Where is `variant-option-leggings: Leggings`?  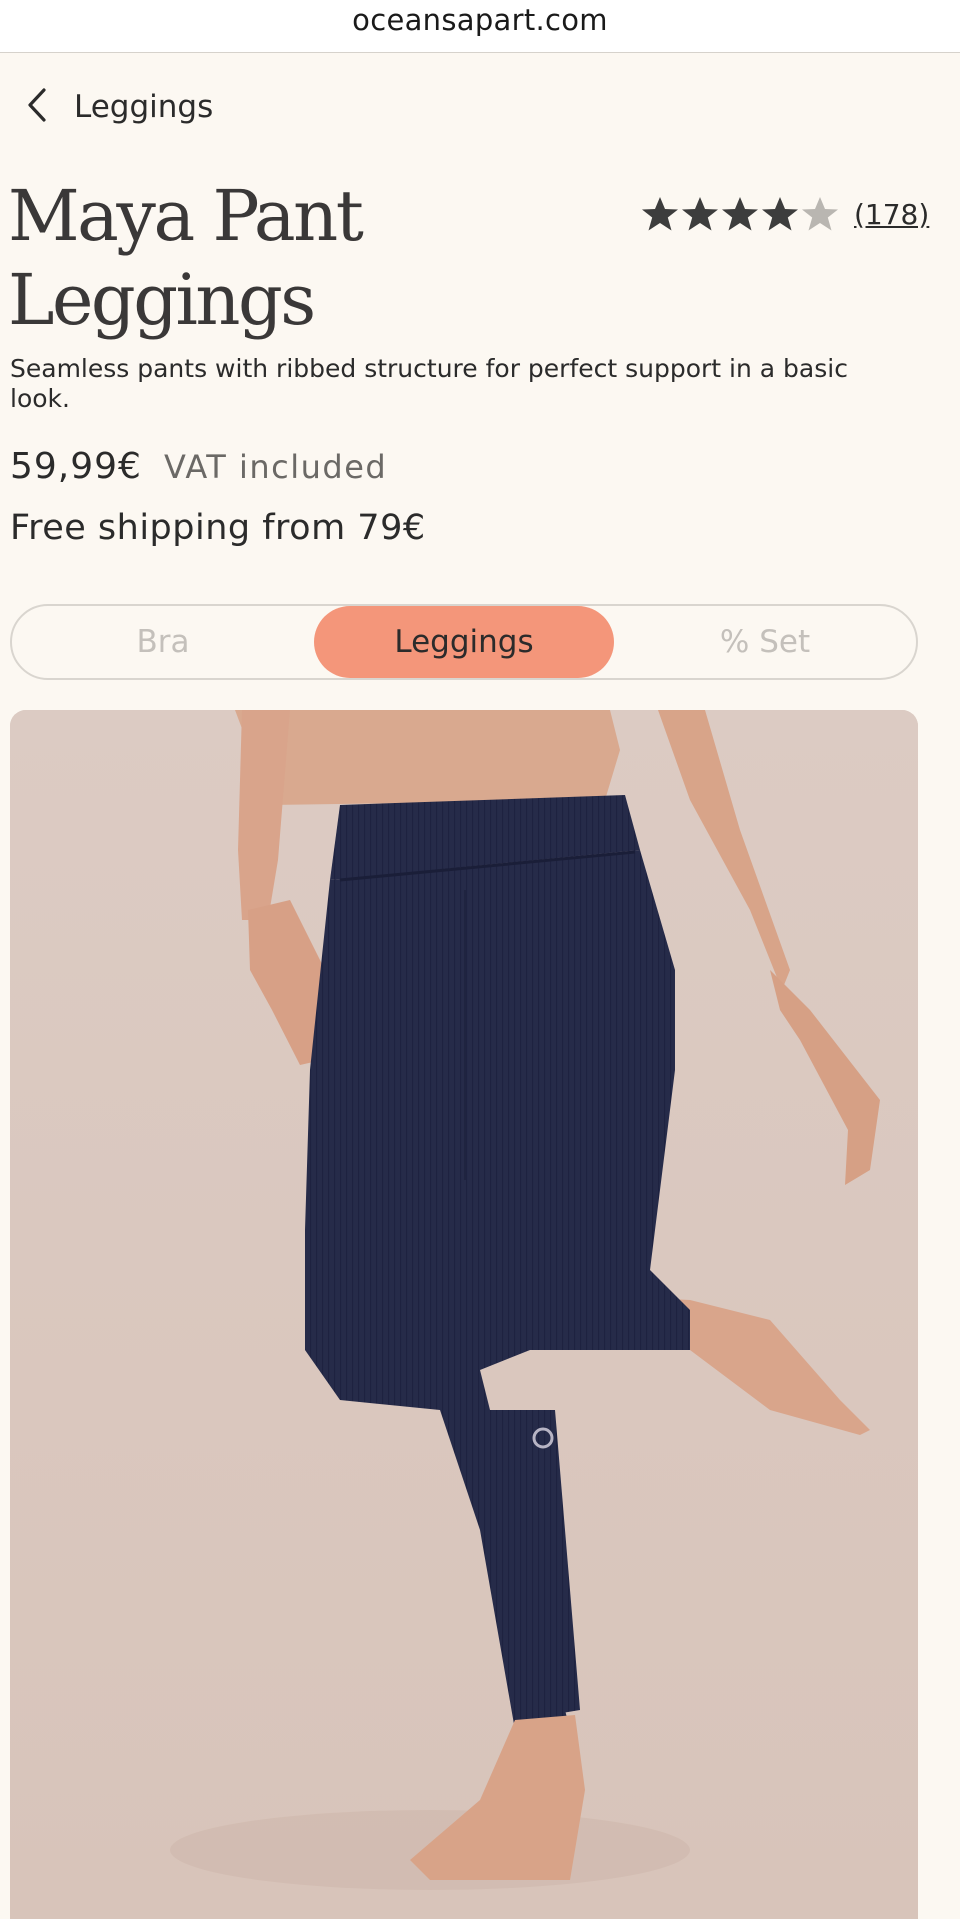 variant-option-leggings: Leggings is located at coordinates (464, 642).